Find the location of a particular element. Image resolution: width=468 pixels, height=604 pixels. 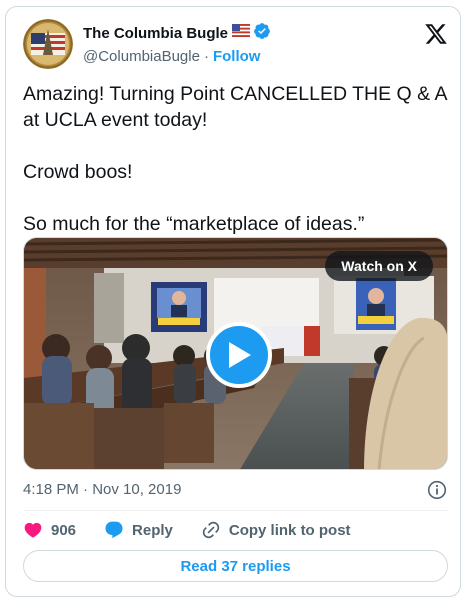

x-logo-icon is located at coordinates (436, 34).